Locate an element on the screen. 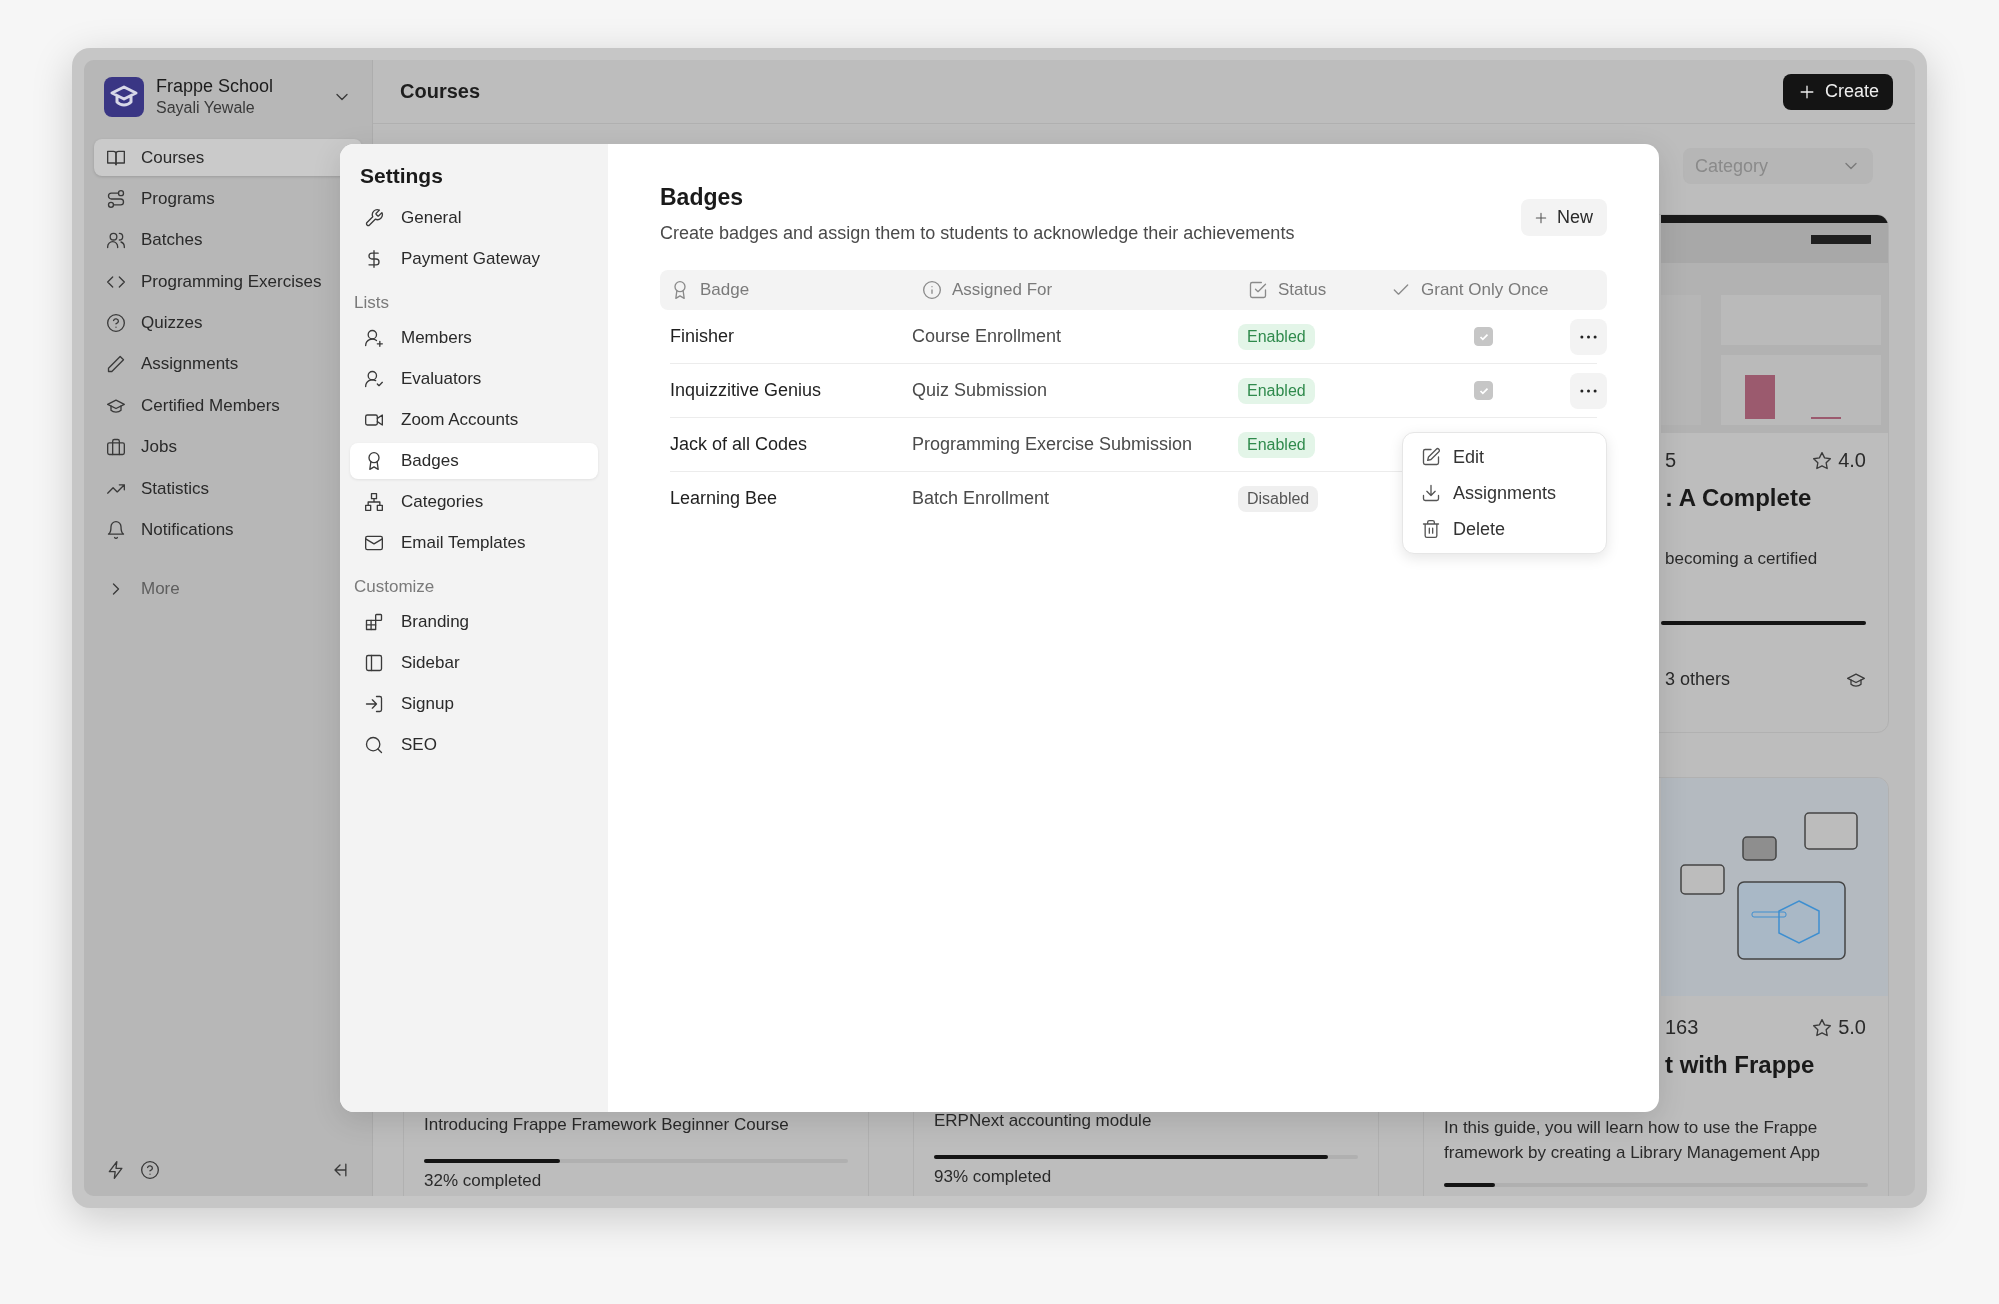 The image size is (1999, 1304). course-description: becoming a certified is located at coordinates (1742, 559).